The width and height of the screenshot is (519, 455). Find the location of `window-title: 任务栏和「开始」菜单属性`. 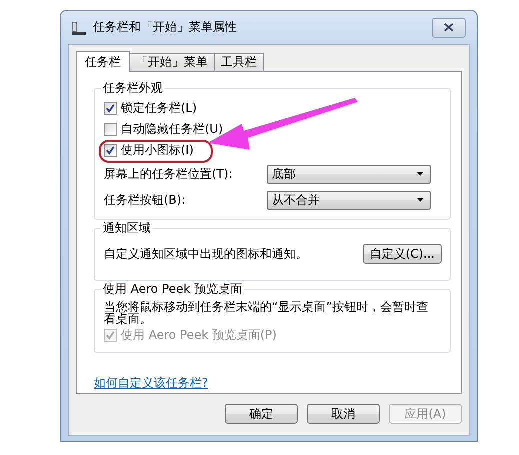

window-title: 任务栏和「开始」菜单属性 is located at coordinates (165, 27).